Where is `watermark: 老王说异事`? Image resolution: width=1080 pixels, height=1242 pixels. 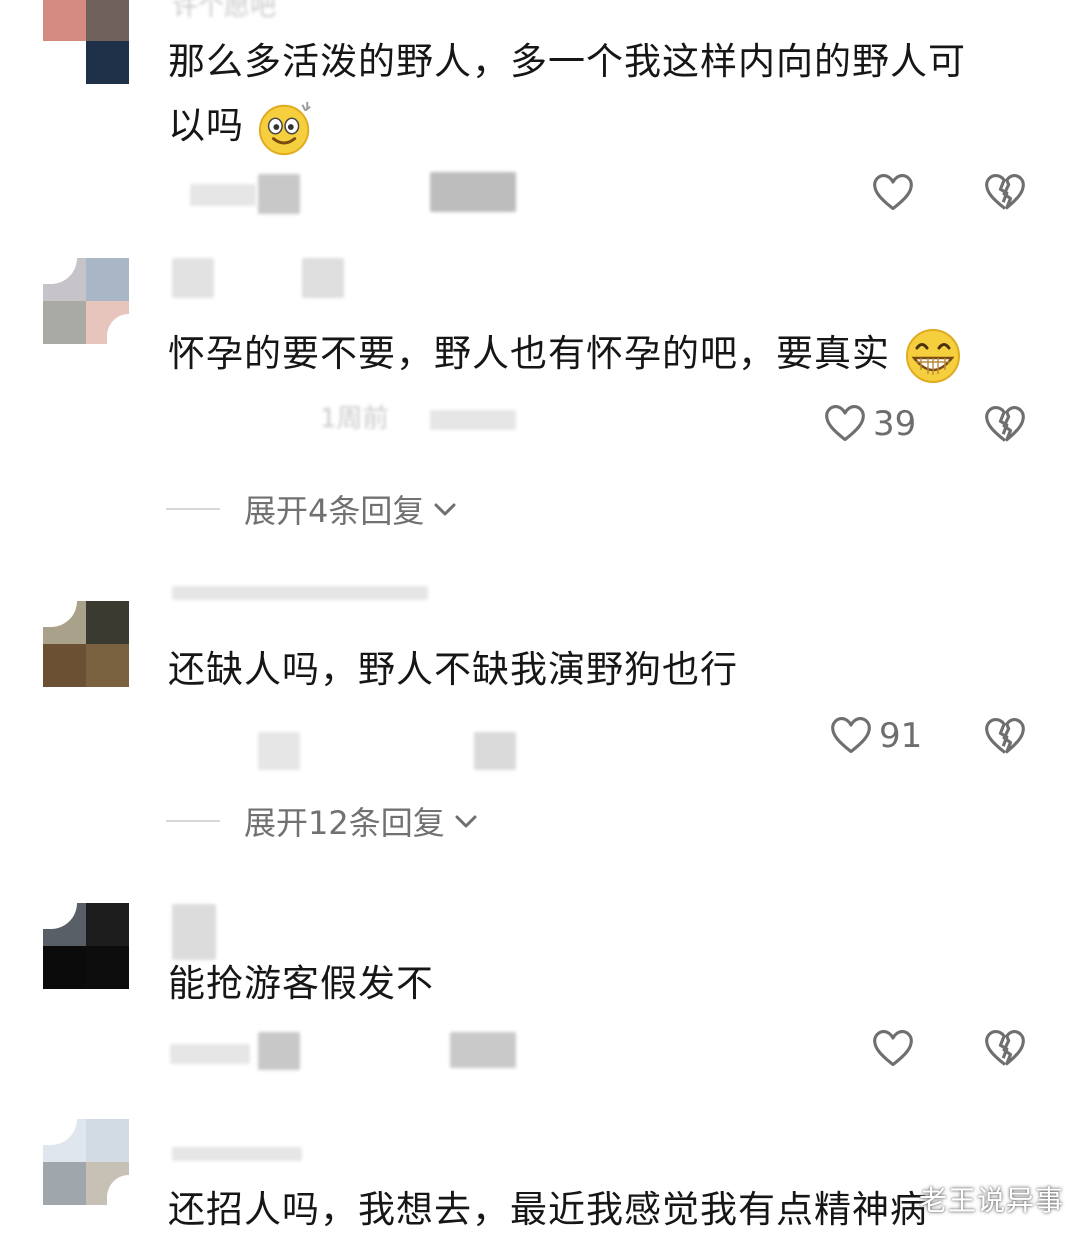 watermark: 老王说异事 is located at coordinates (991, 1200).